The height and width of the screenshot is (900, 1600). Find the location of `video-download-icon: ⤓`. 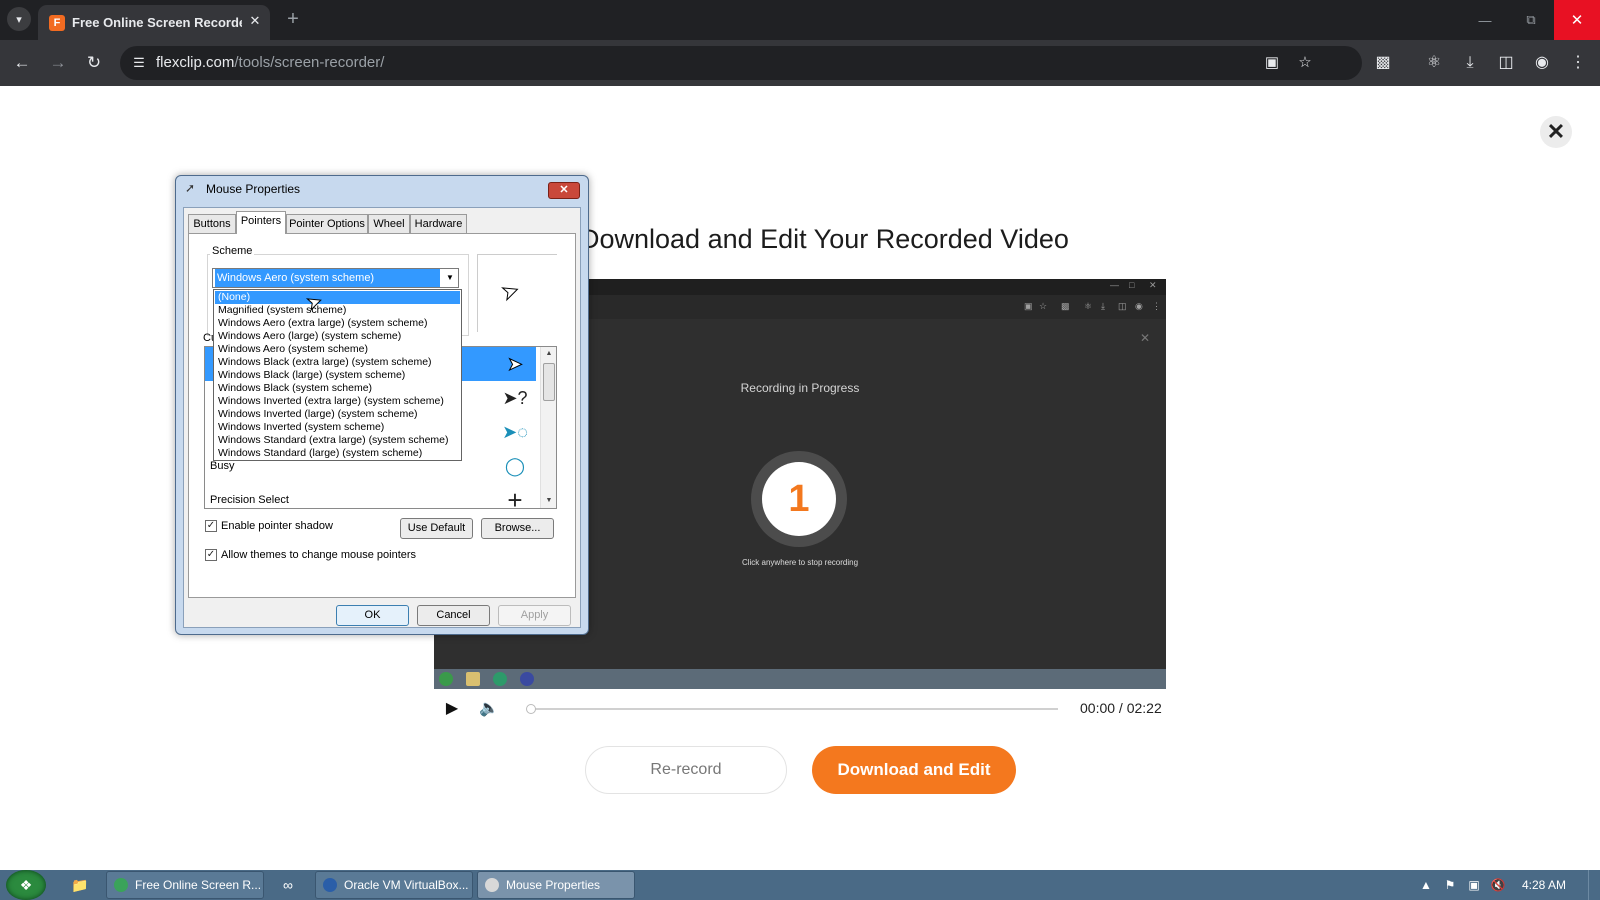

video-download-icon: ⤓ is located at coordinates (1103, 306).